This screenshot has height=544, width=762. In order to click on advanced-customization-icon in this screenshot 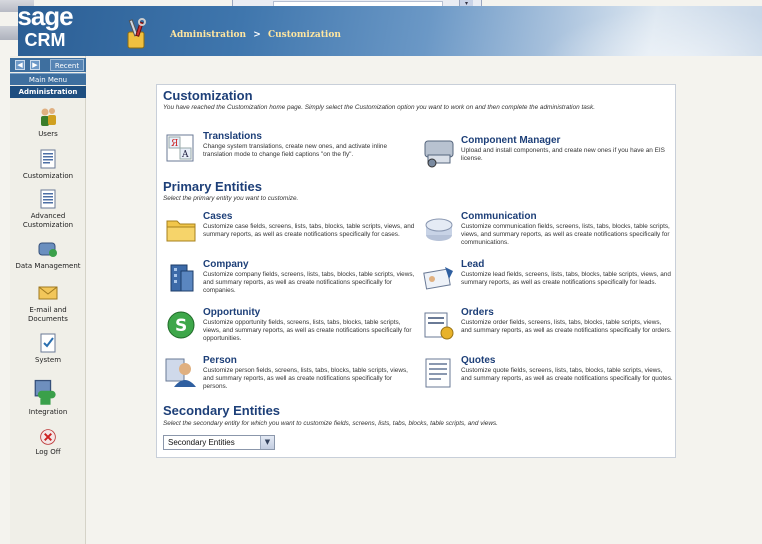, I will do `click(48, 199)`.